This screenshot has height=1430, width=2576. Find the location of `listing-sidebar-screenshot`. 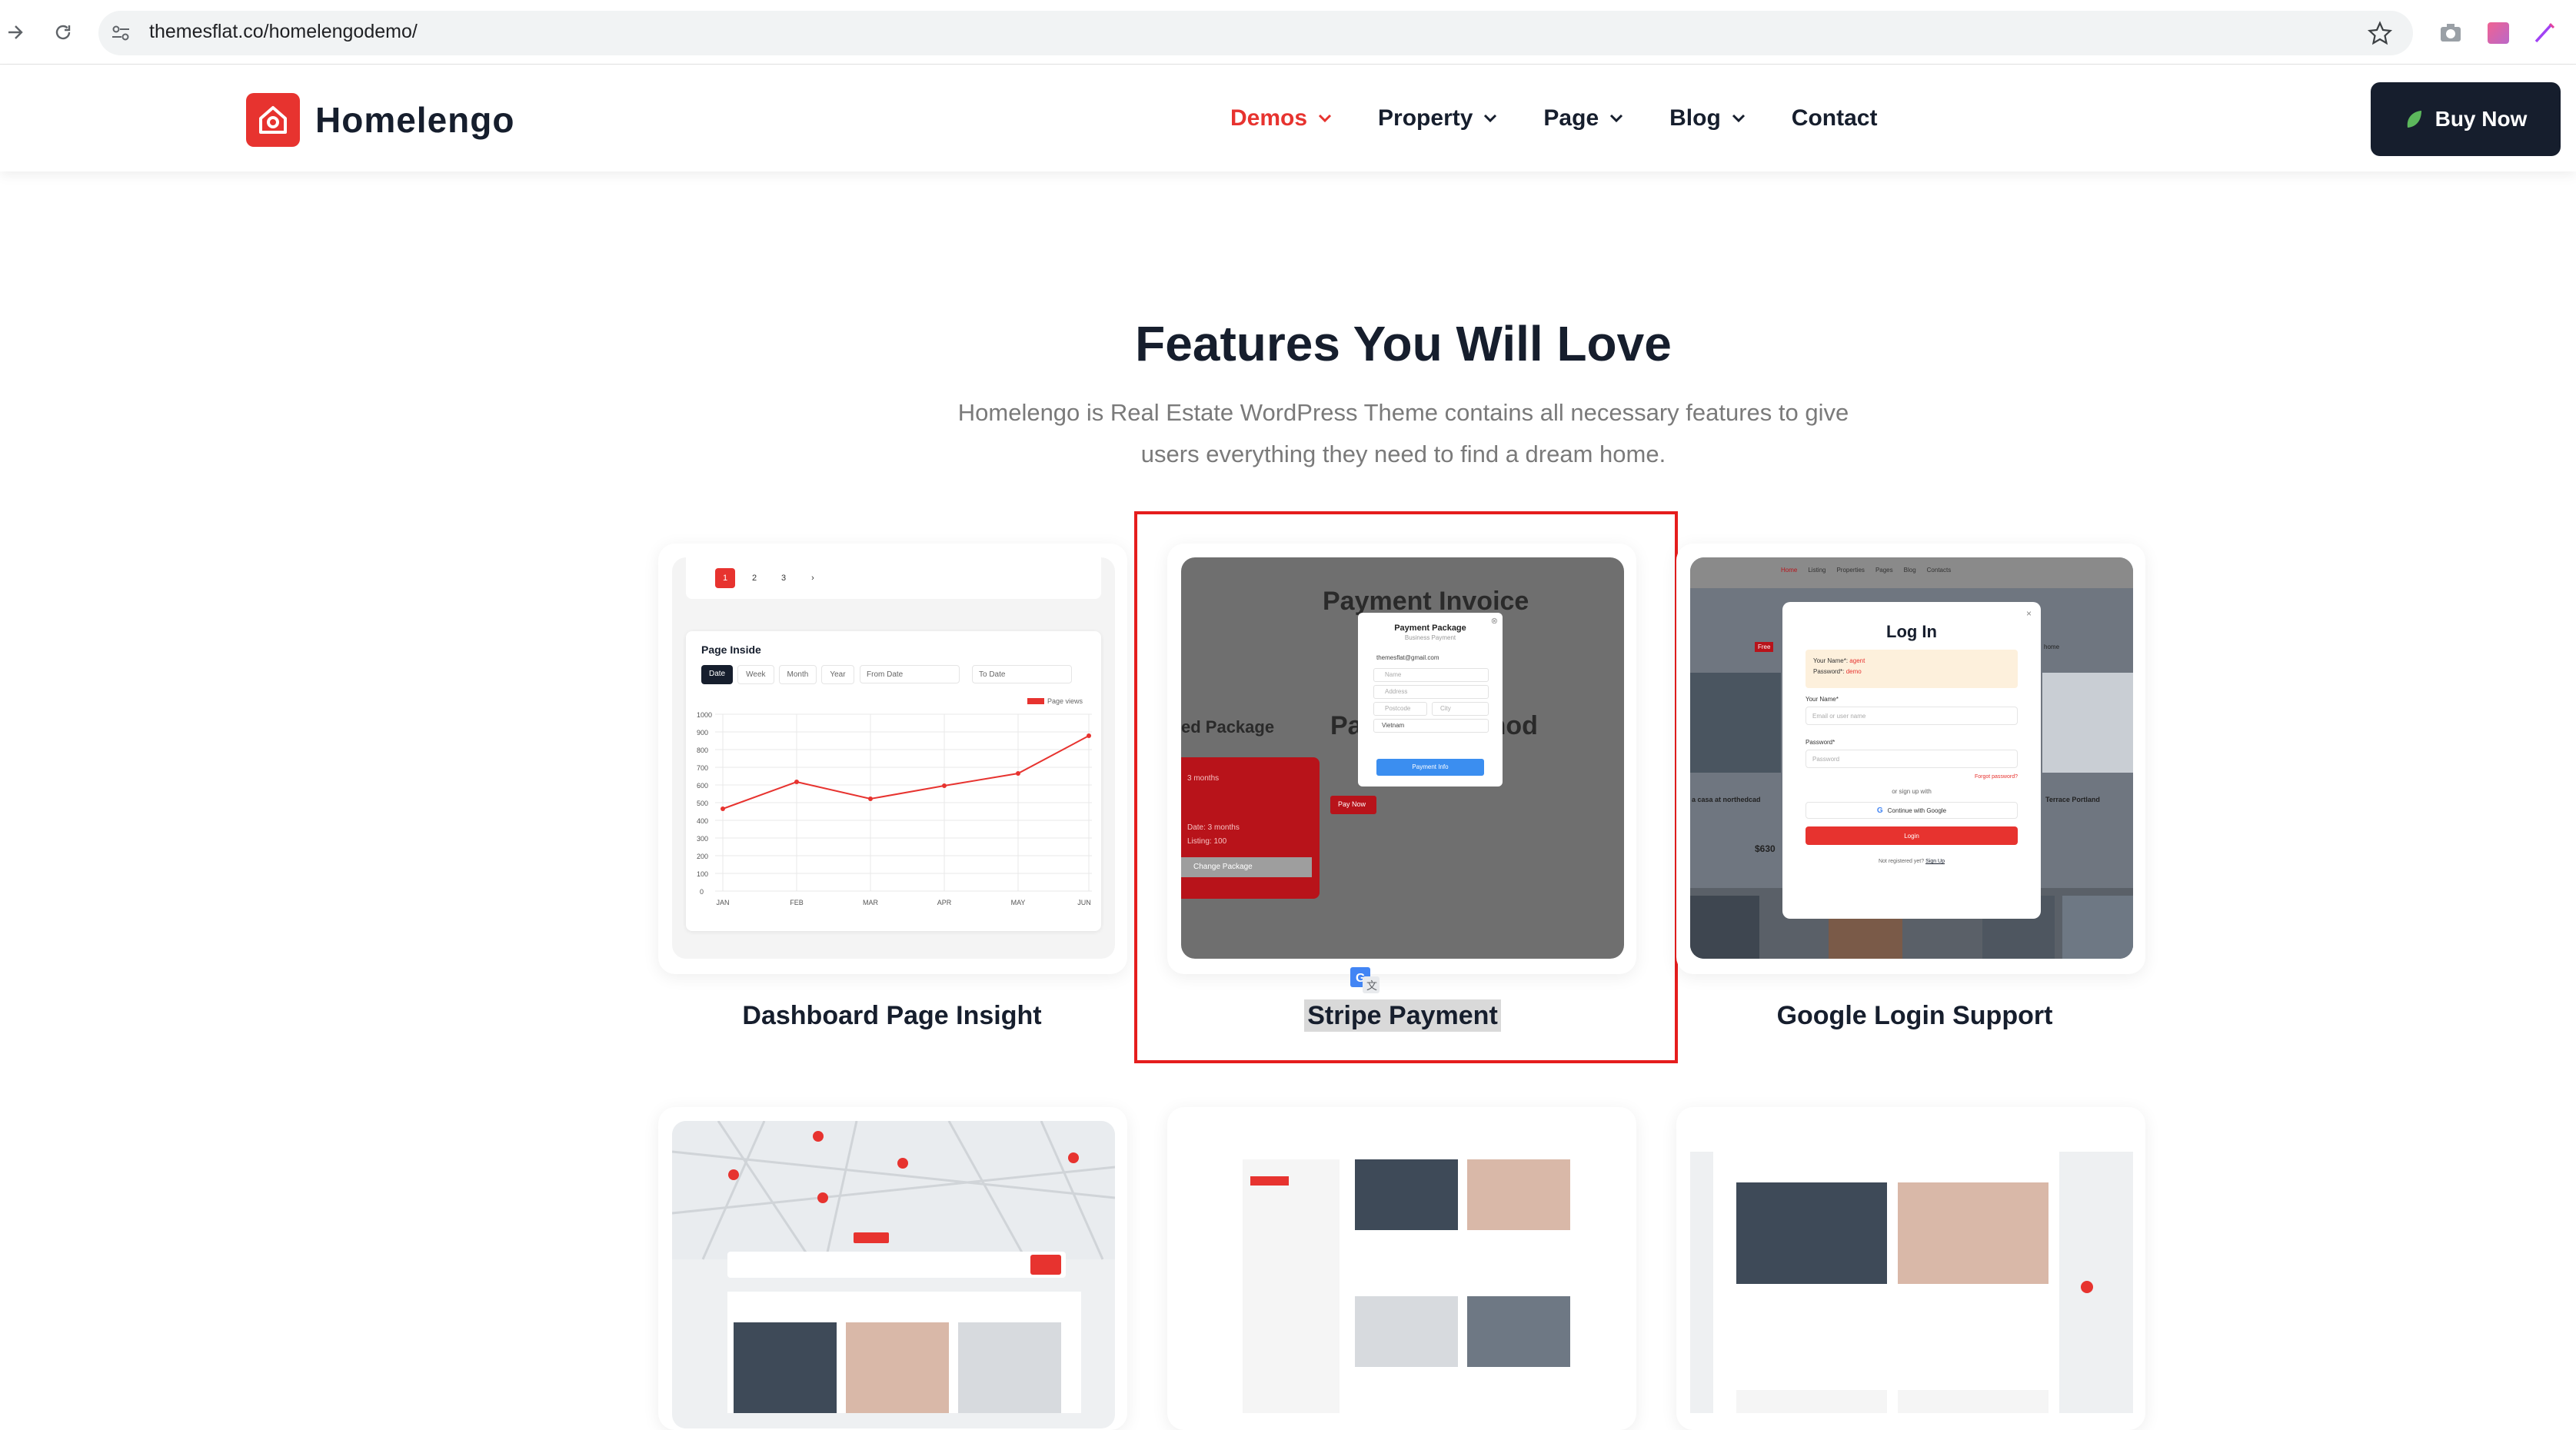

listing-sidebar-screenshot is located at coordinates (1402, 1274).